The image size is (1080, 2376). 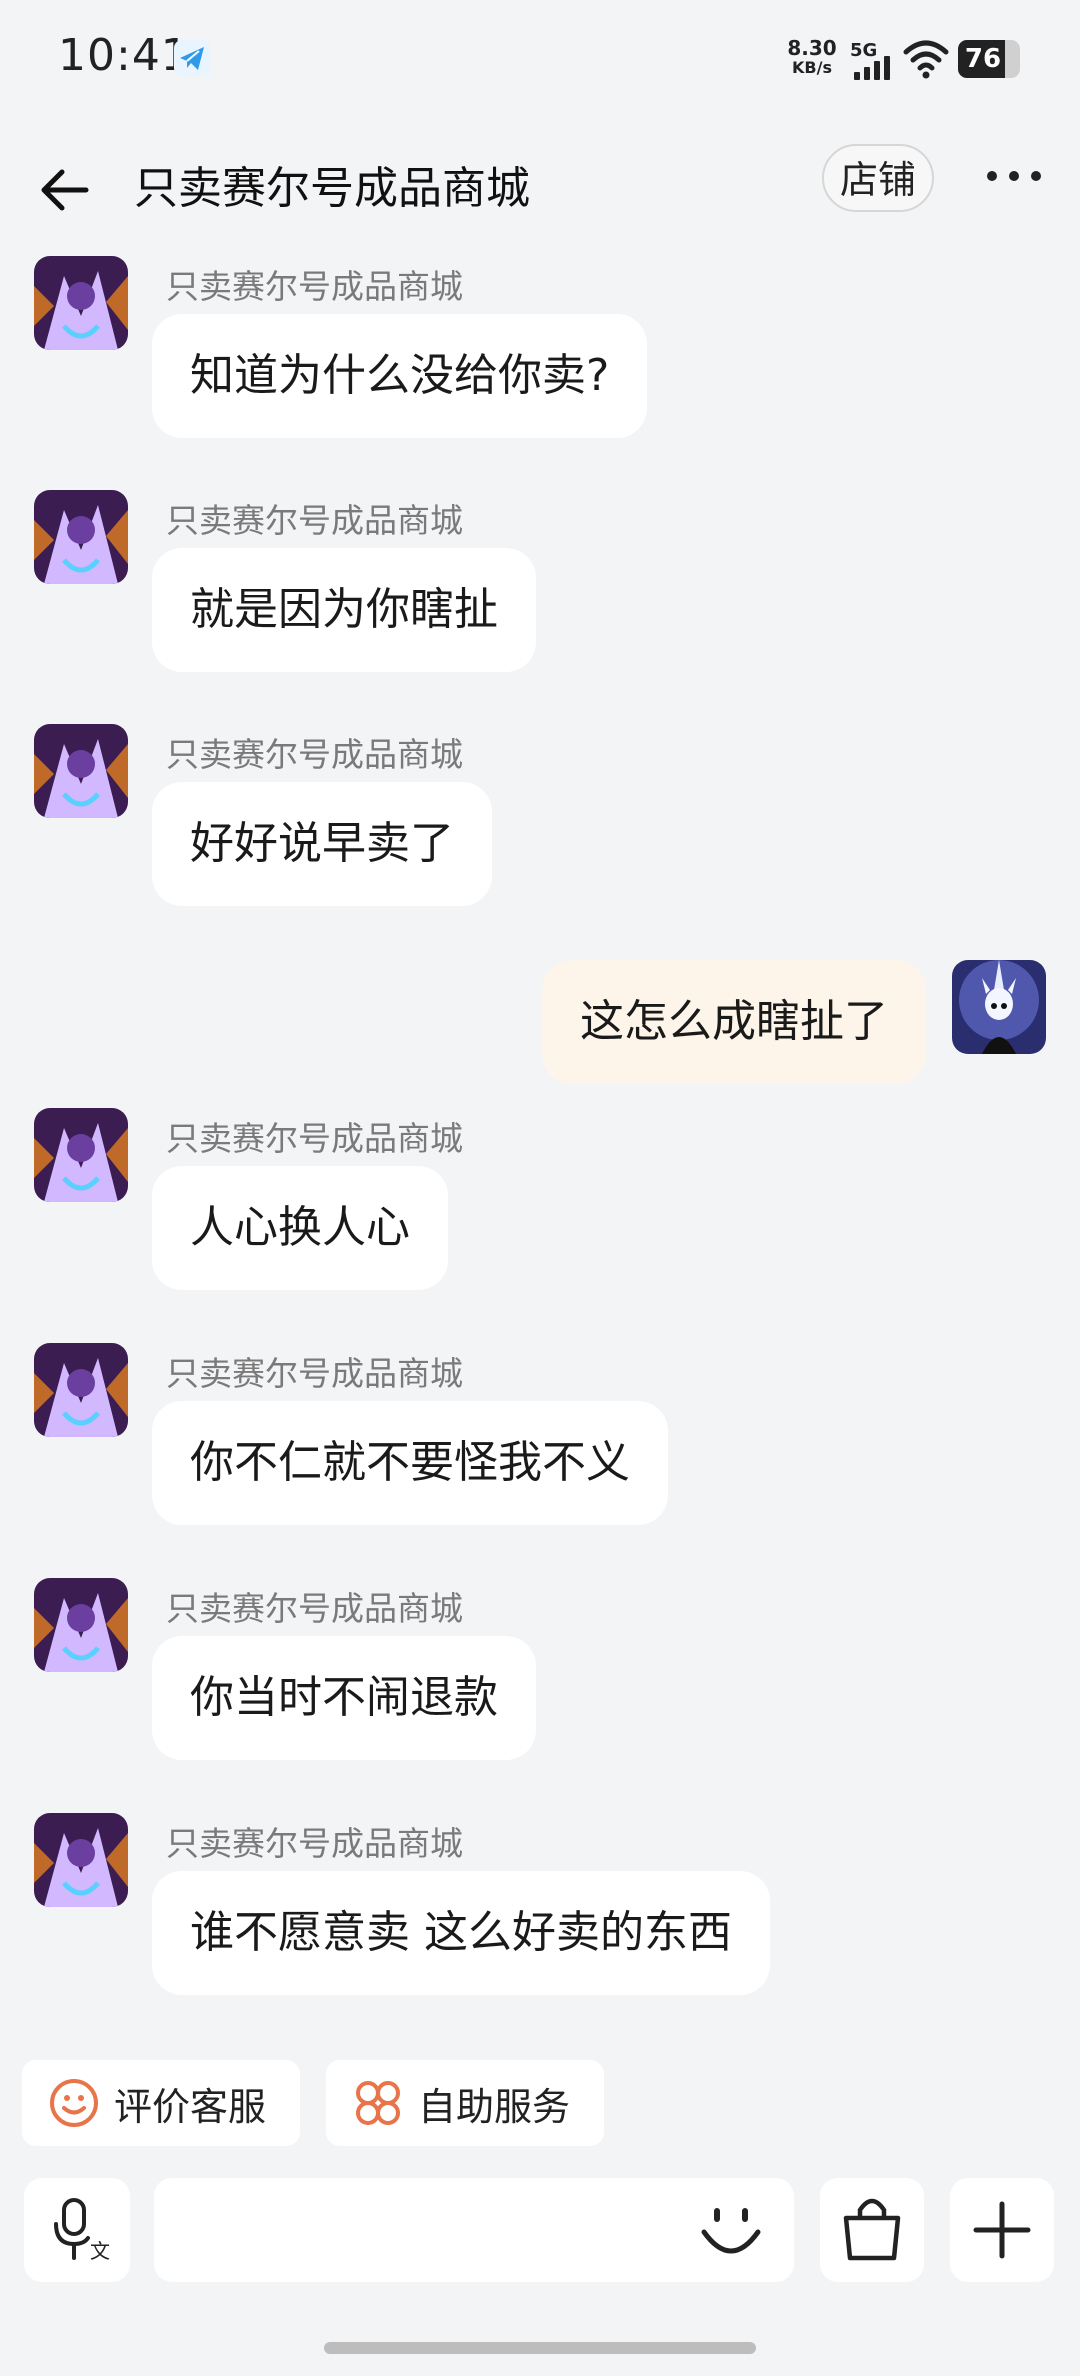 I want to click on network-speed-value: 8.30, so click(x=812, y=48).